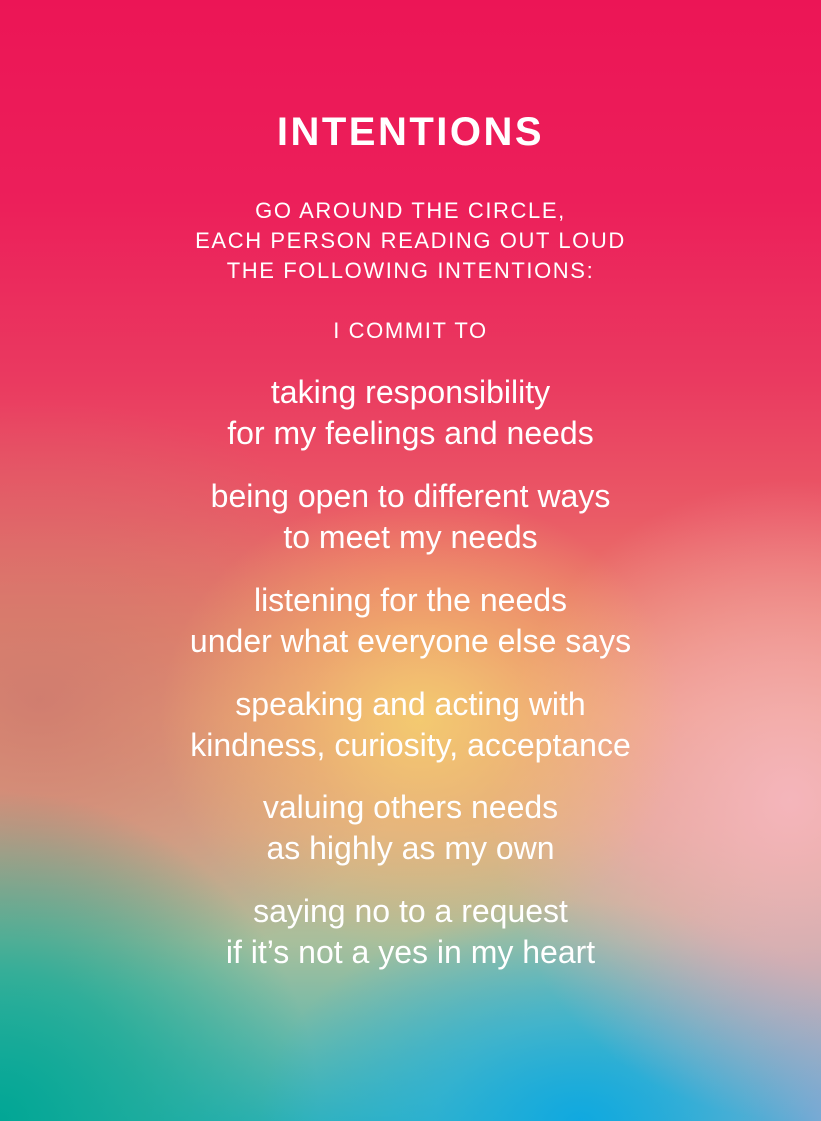 Image resolution: width=821 pixels, height=1121 pixels. Describe the element at coordinates (410, 270) in the screenshot. I see `instructions-line: THE FOLLOWING INTENTIONS:` at that location.